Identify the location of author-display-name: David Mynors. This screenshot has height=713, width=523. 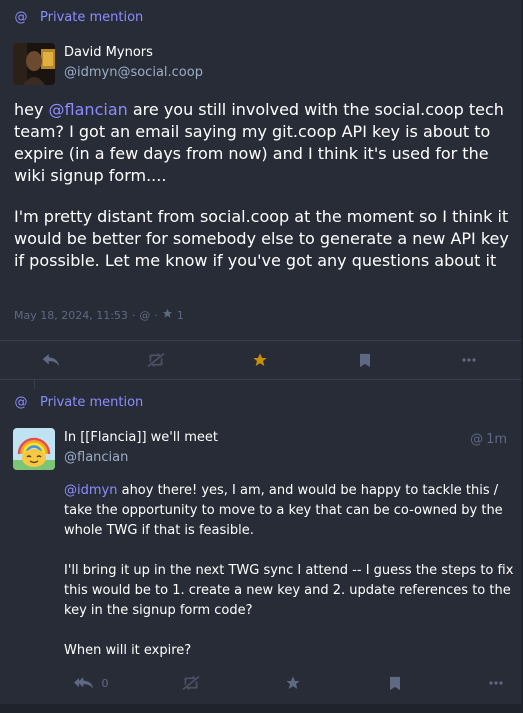
(108, 52).